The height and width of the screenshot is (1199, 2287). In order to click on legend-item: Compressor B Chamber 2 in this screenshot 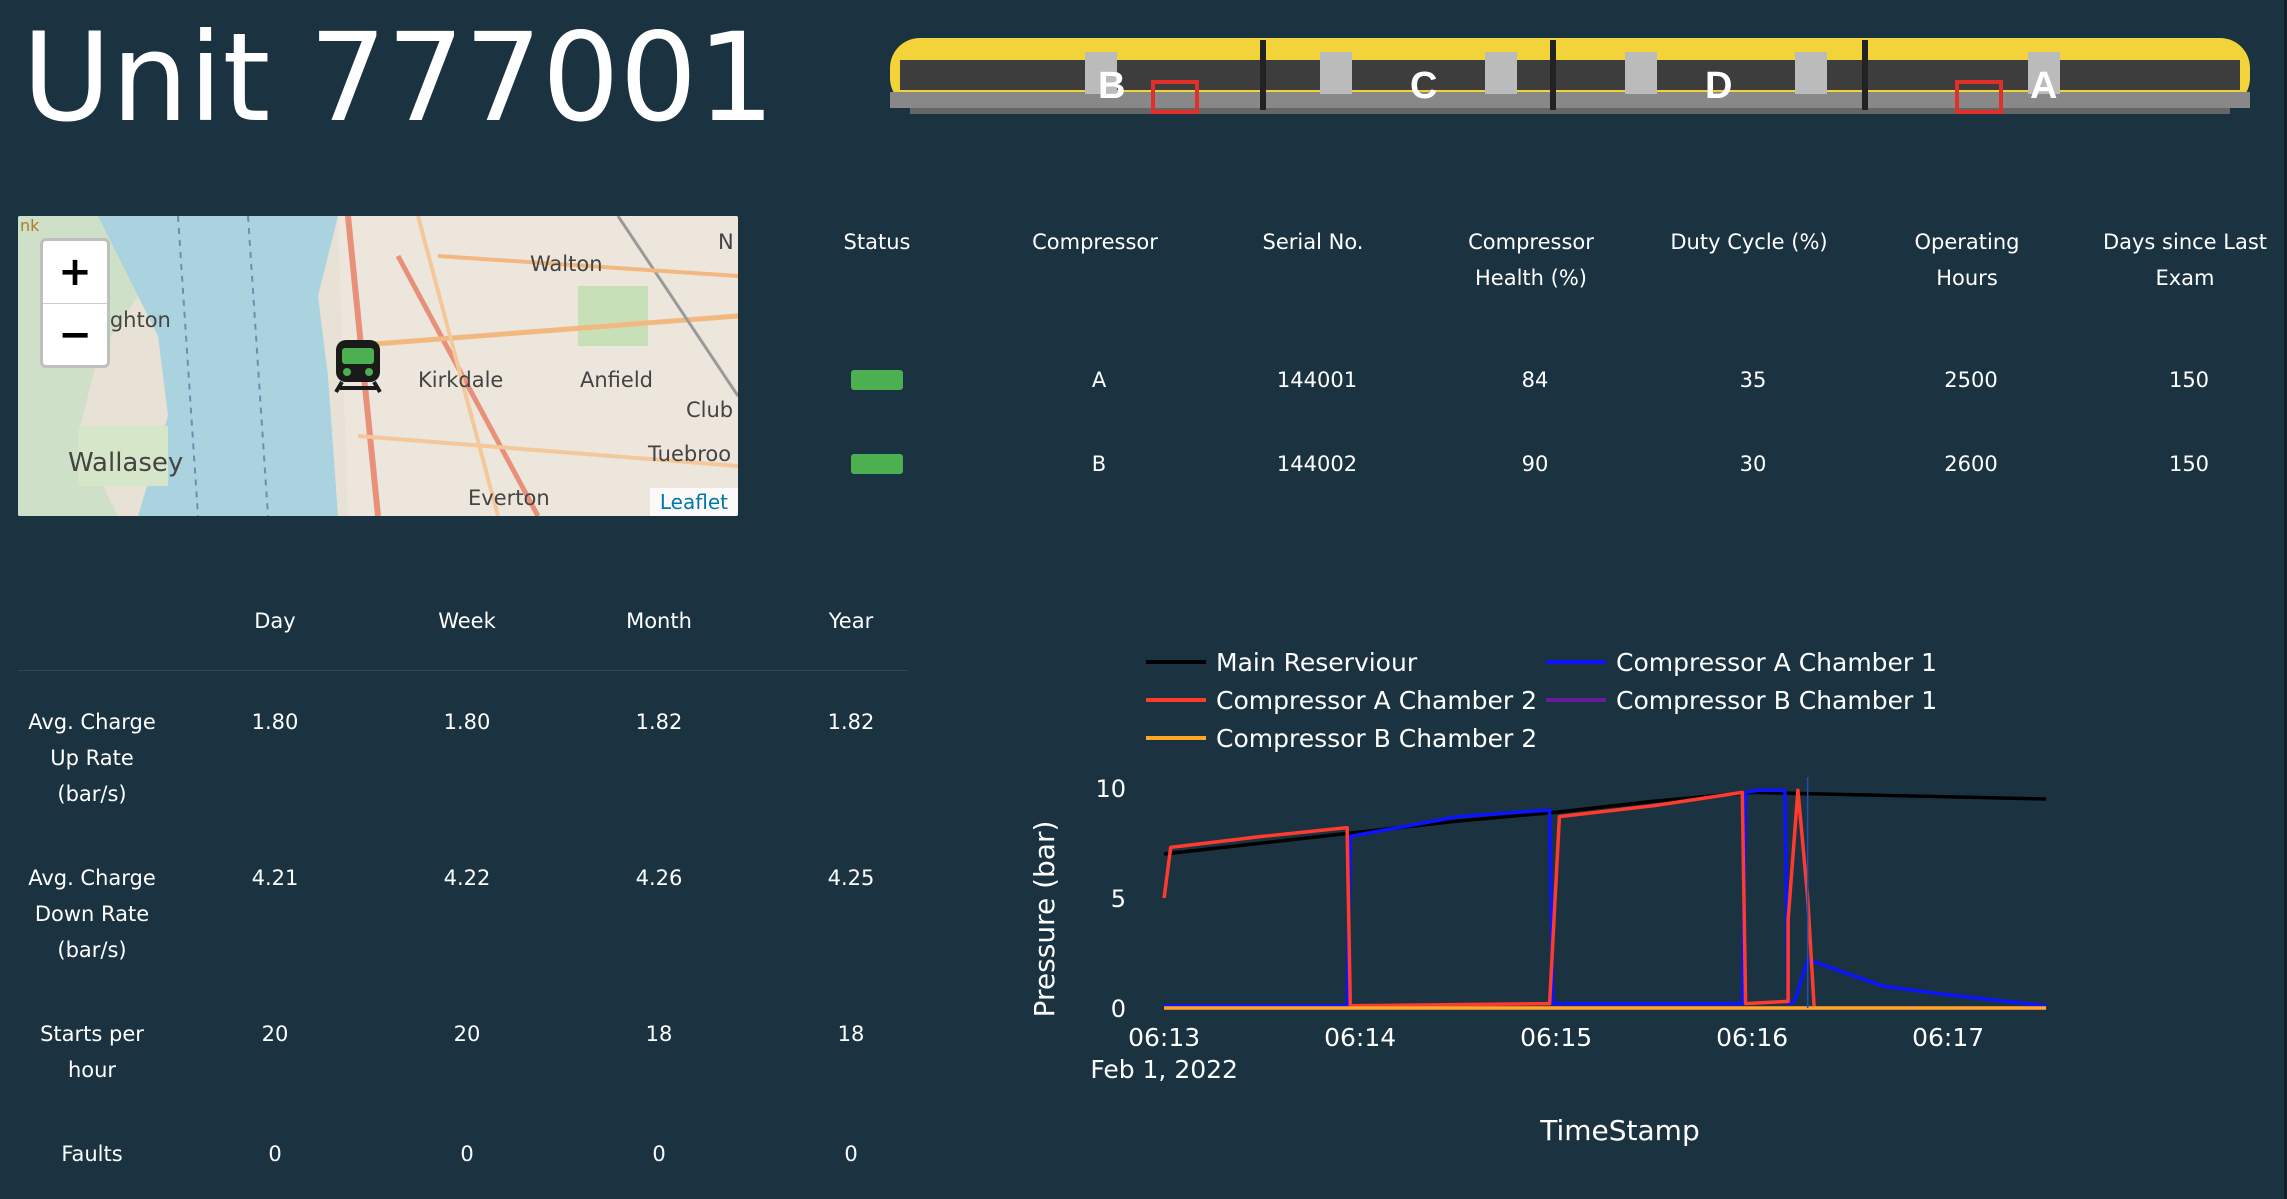, I will do `click(1376, 738)`.